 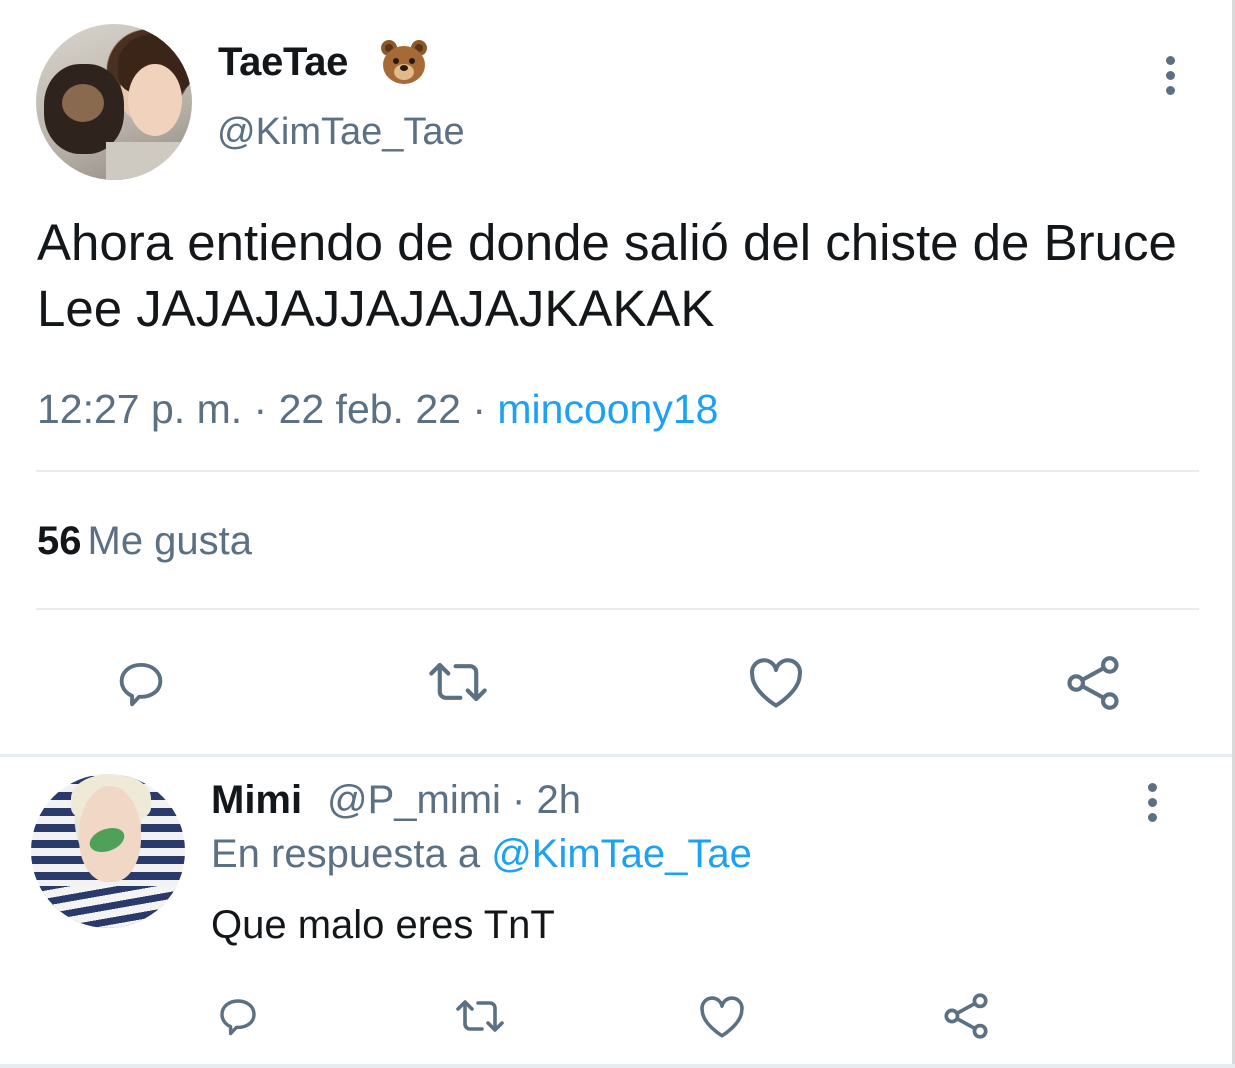 What do you see at coordinates (141, 683) in the screenshot?
I see `reply-icon` at bounding box center [141, 683].